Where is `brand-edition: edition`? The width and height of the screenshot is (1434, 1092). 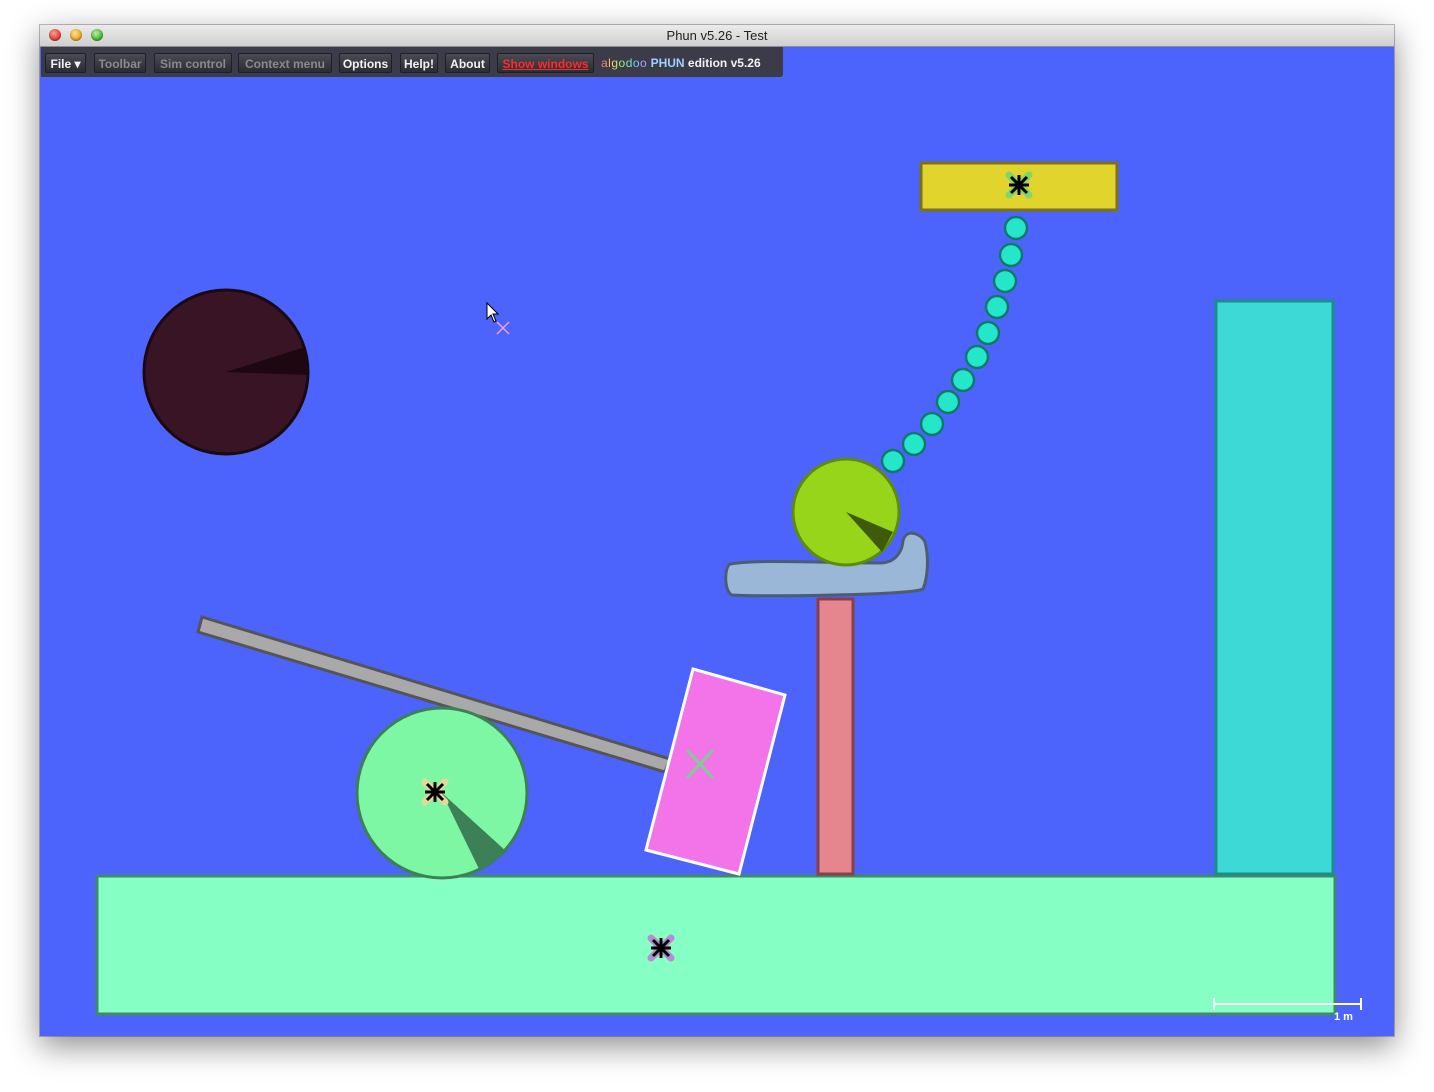 brand-edition: edition is located at coordinates (707, 63).